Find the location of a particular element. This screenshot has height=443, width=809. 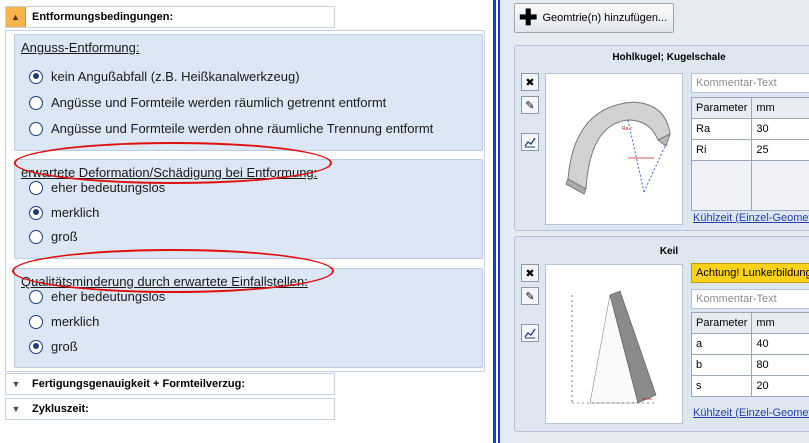

param-value: 80 is located at coordinates (780, 365).